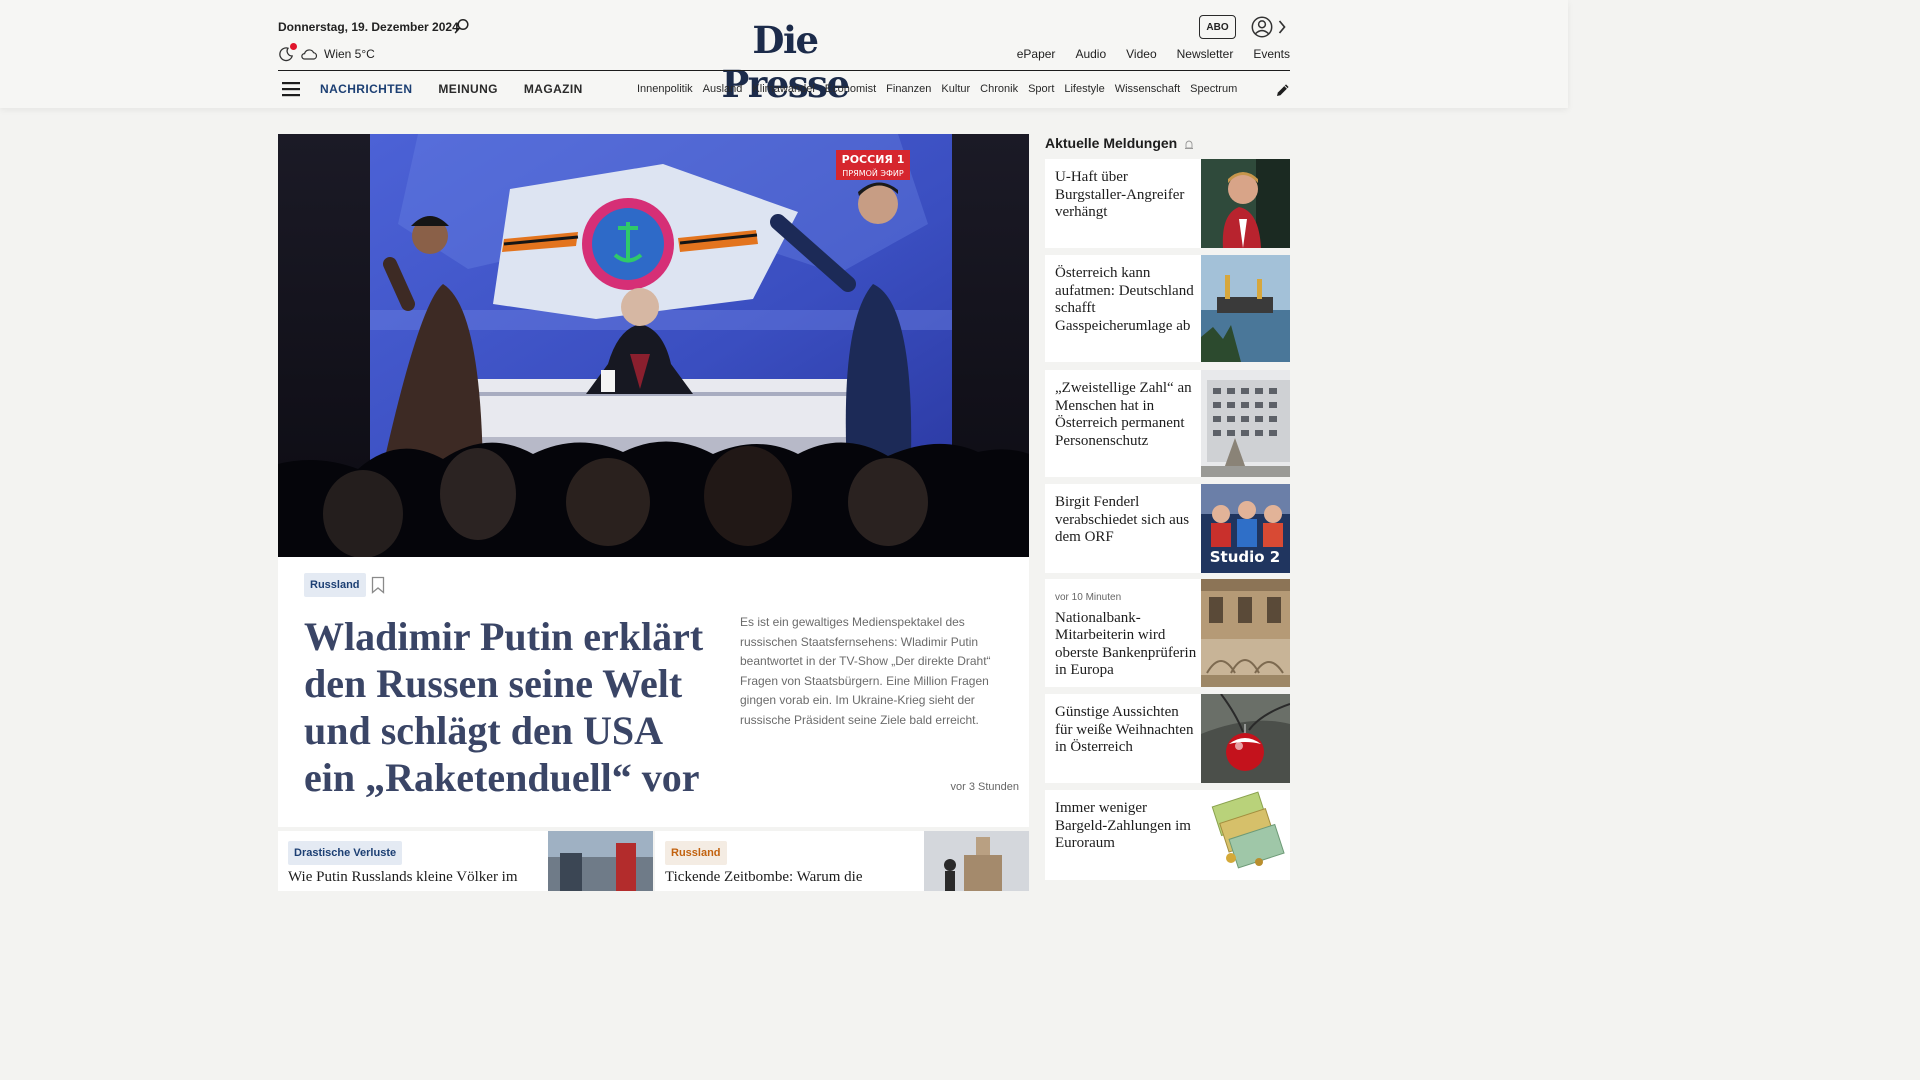 This screenshot has width=1920, height=1080. What do you see at coordinates (1271, 54) in the screenshot?
I see `link-events: Events` at bounding box center [1271, 54].